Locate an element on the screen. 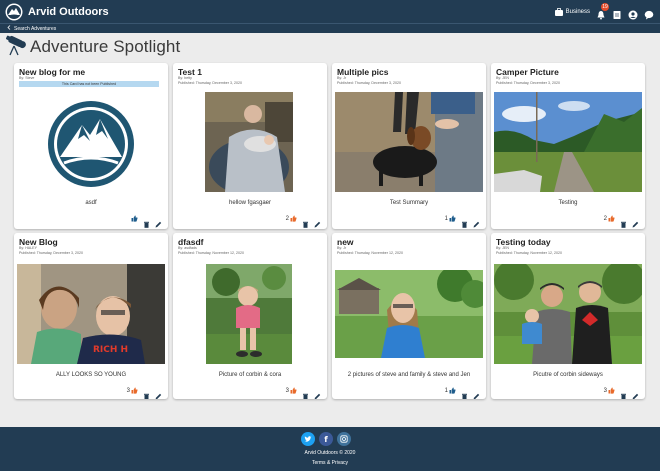 The height and width of the screenshot is (471, 660). notification-badge: 19 is located at coordinates (605, 6).